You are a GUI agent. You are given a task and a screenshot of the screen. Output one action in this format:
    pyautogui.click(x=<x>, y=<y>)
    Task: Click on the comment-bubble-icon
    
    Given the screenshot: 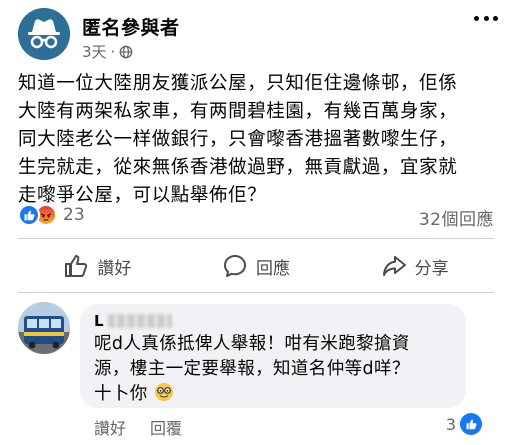 What is the action you would take?
    pyautogui.click(x=235, y=266)
    